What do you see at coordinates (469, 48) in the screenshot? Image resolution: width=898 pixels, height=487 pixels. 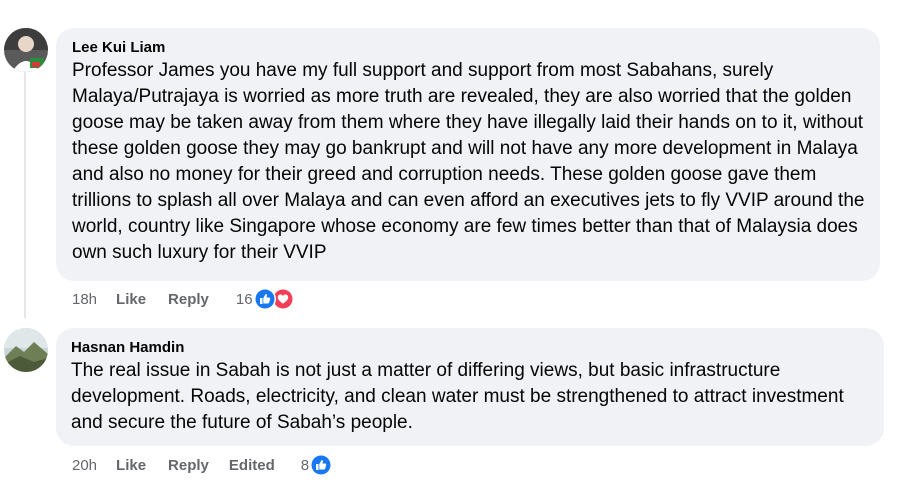 I see `comment-author: Lee Kui Liam` at bounding box center [469, 48].